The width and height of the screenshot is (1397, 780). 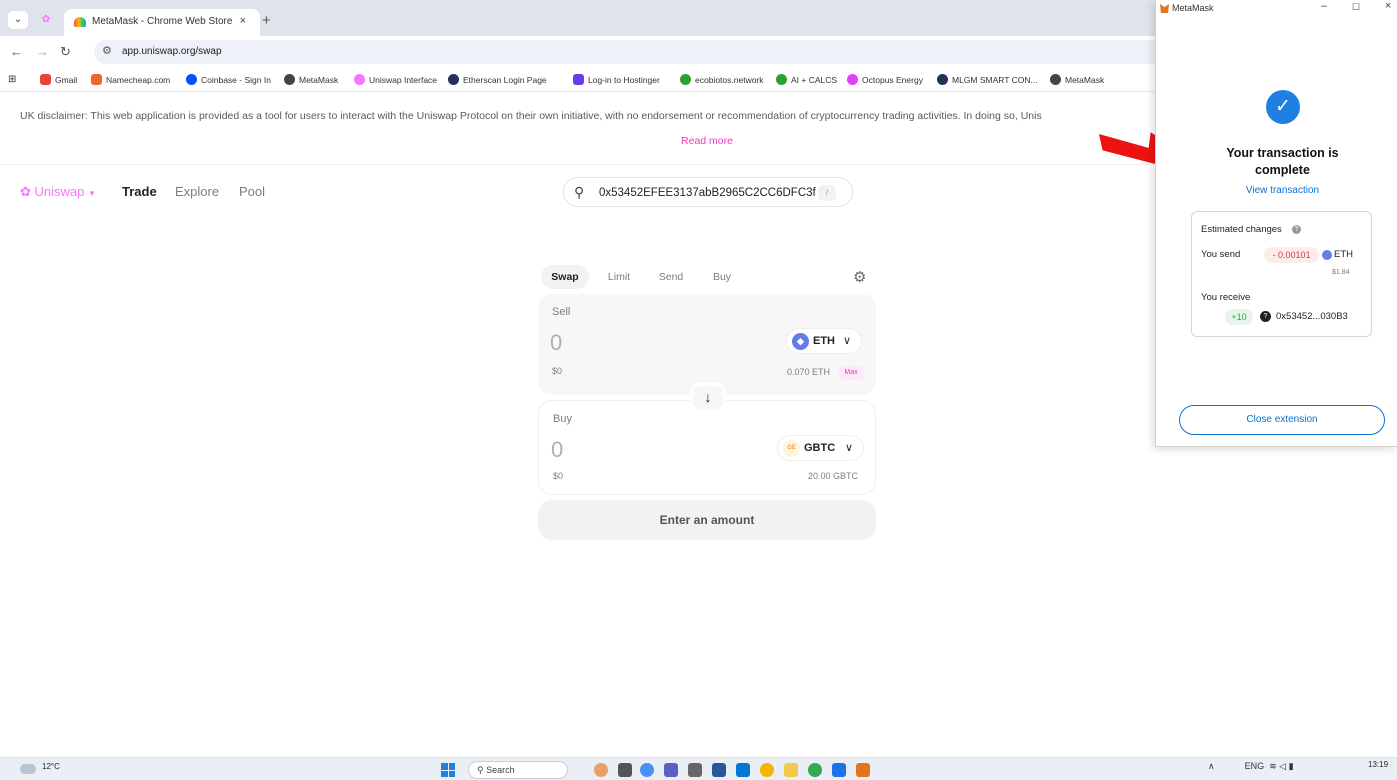 What do you see at coordinates (767, 770) in the screenshot?
I see `app-icon` at bounding box center [767, 770].